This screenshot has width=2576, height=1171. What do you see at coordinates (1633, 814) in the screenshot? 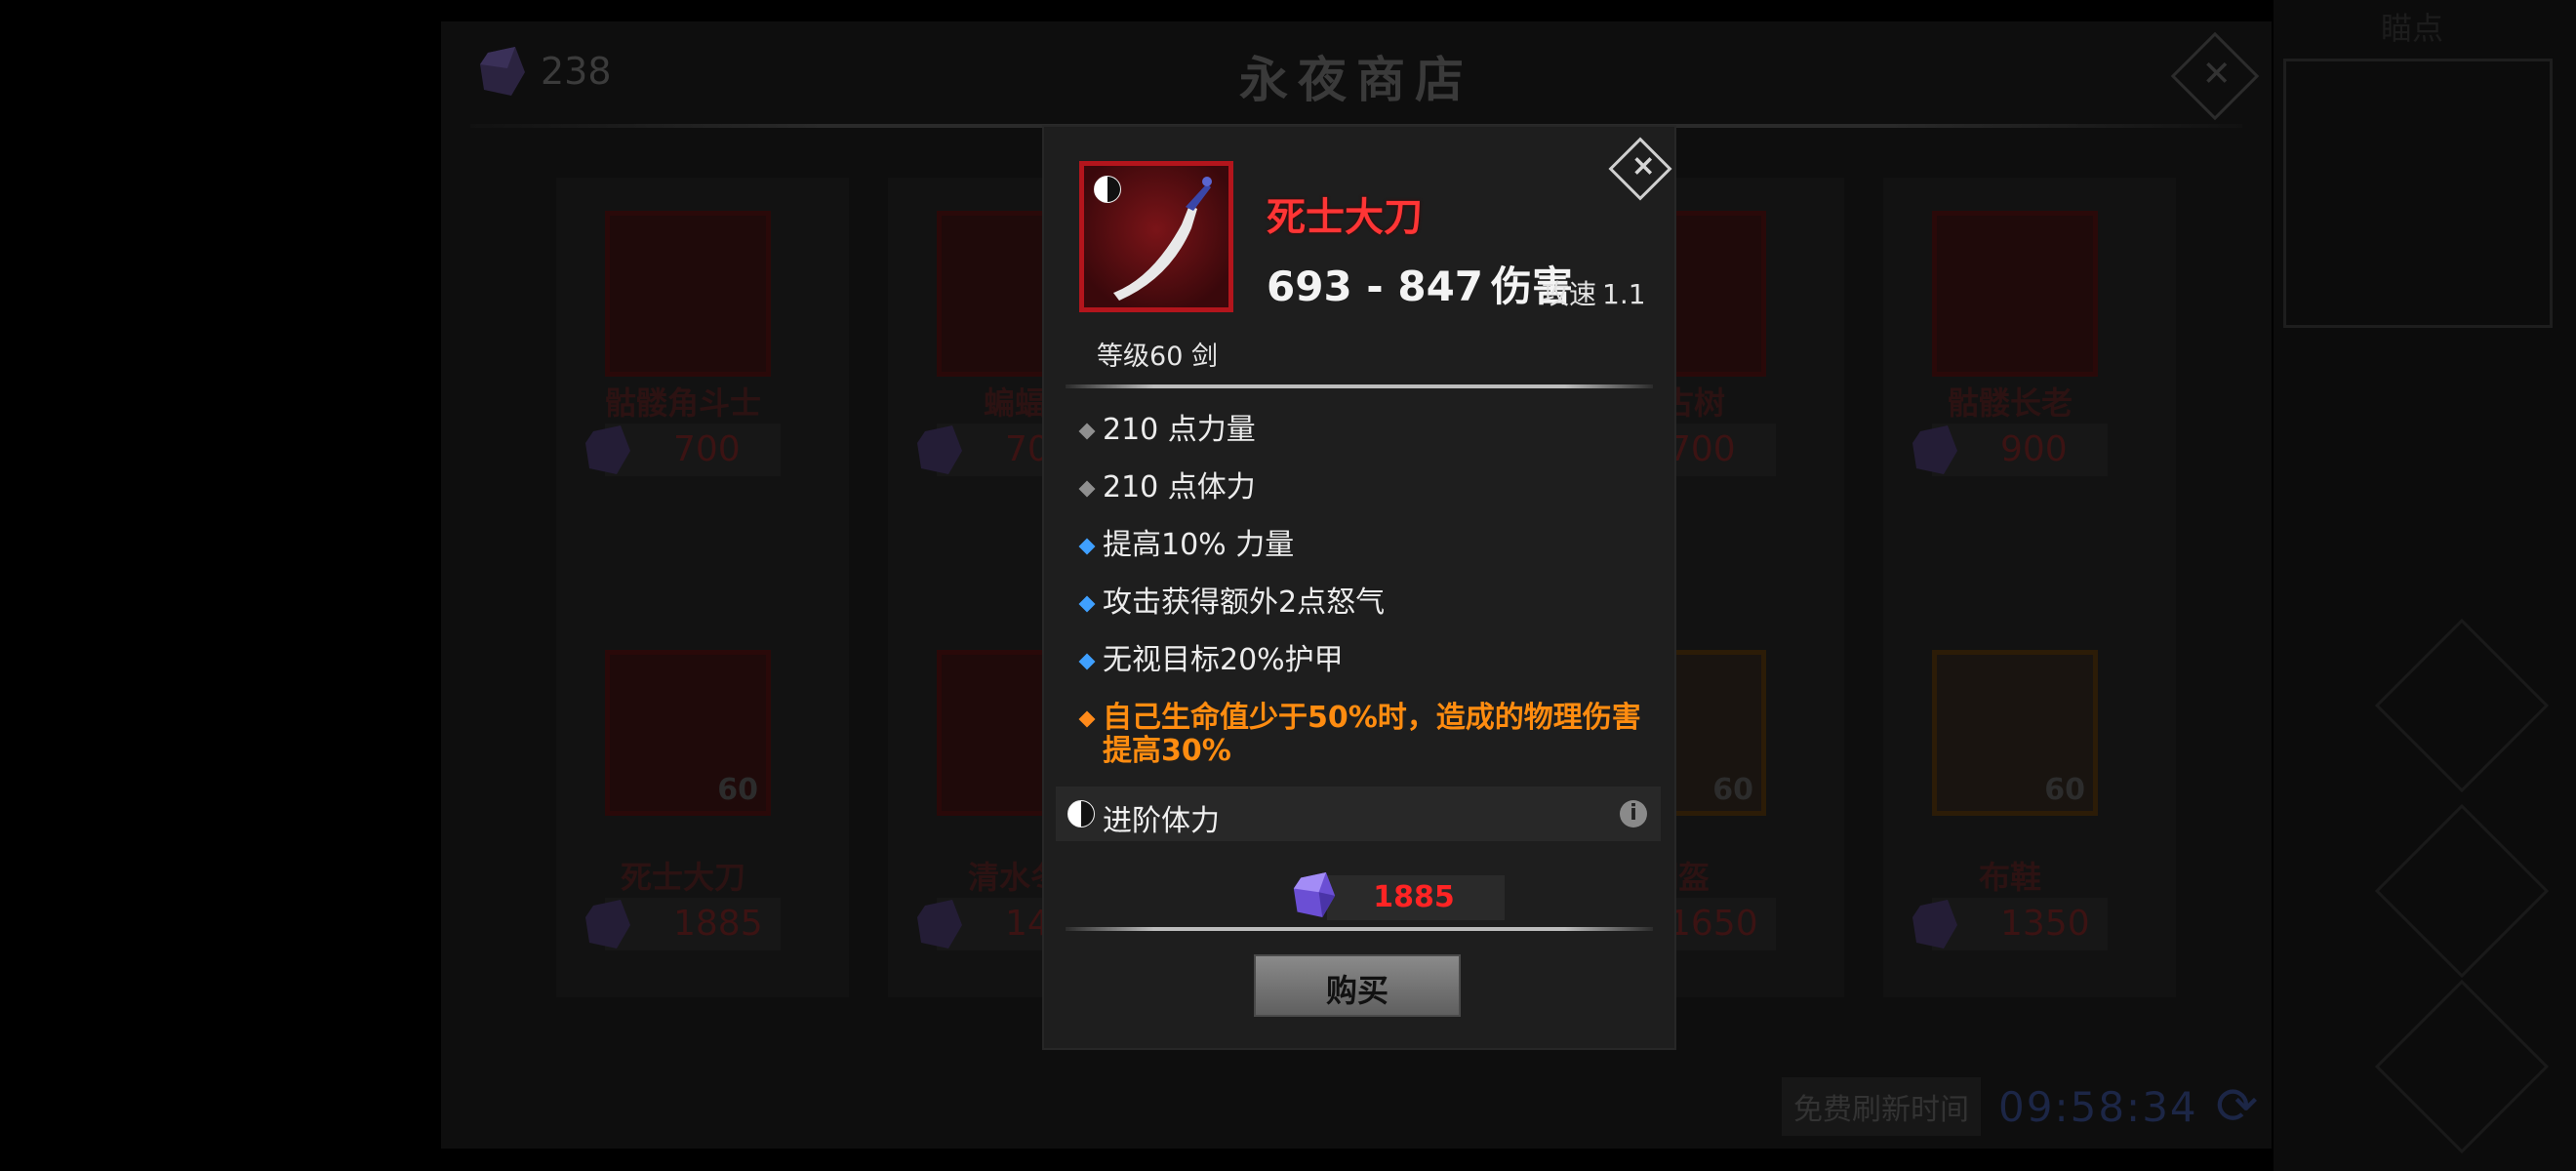
I see `info-icon: i` at bounding box center [1633, 814].